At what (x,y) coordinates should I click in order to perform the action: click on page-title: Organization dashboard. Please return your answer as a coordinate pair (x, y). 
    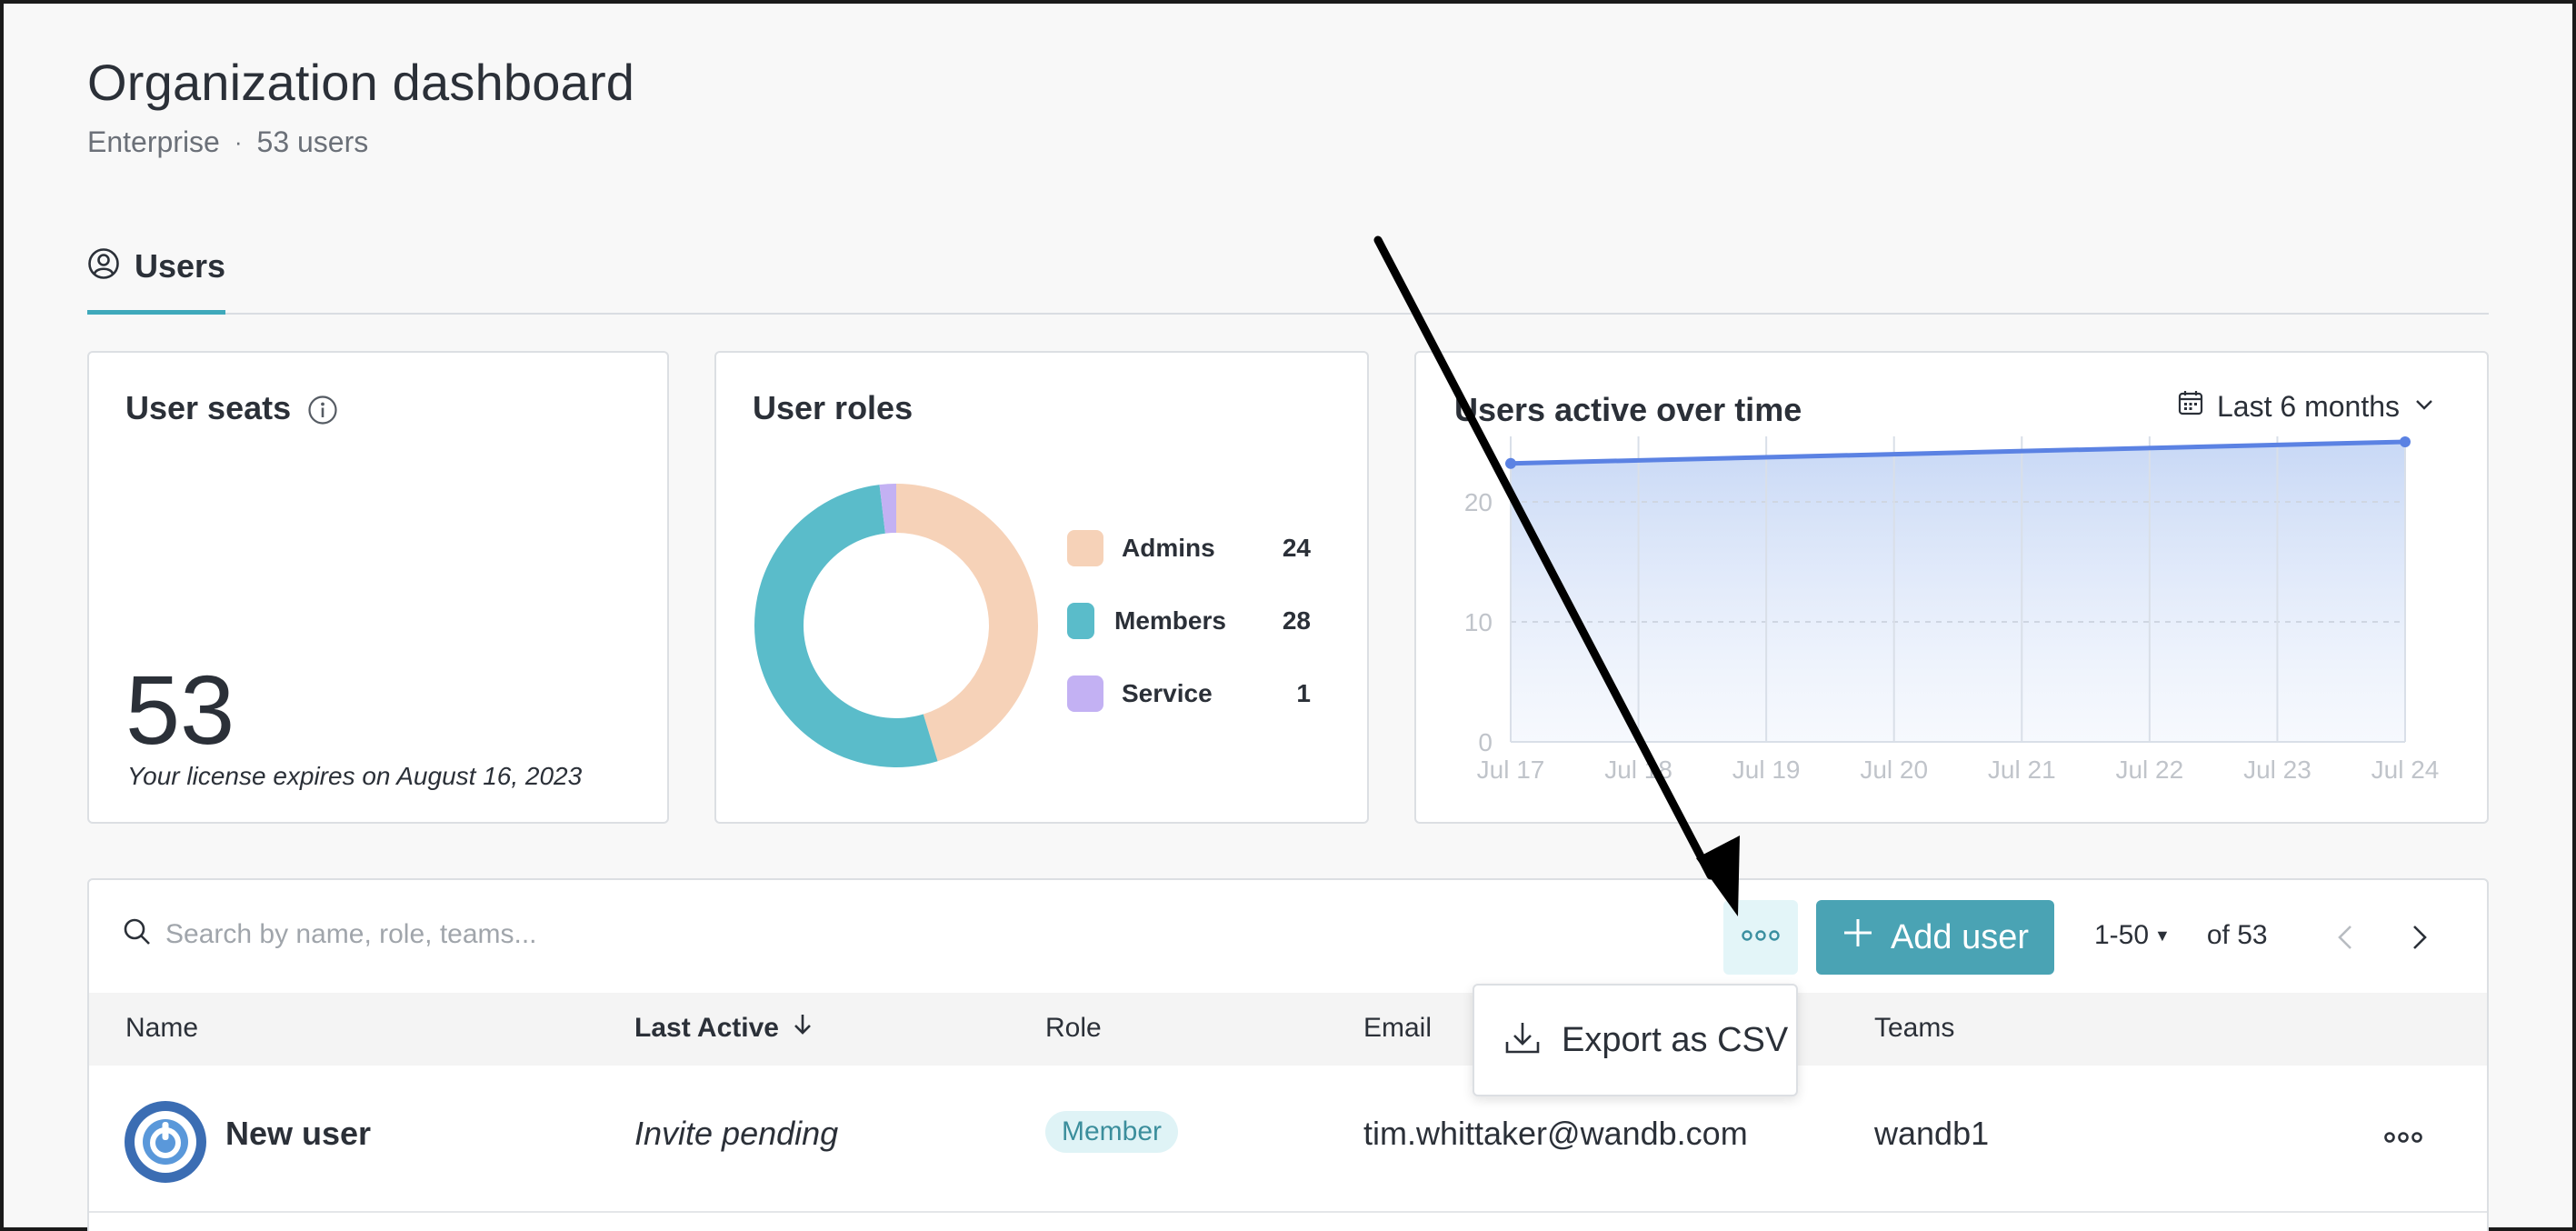
    Looking at the image, I should click on (361, 82).